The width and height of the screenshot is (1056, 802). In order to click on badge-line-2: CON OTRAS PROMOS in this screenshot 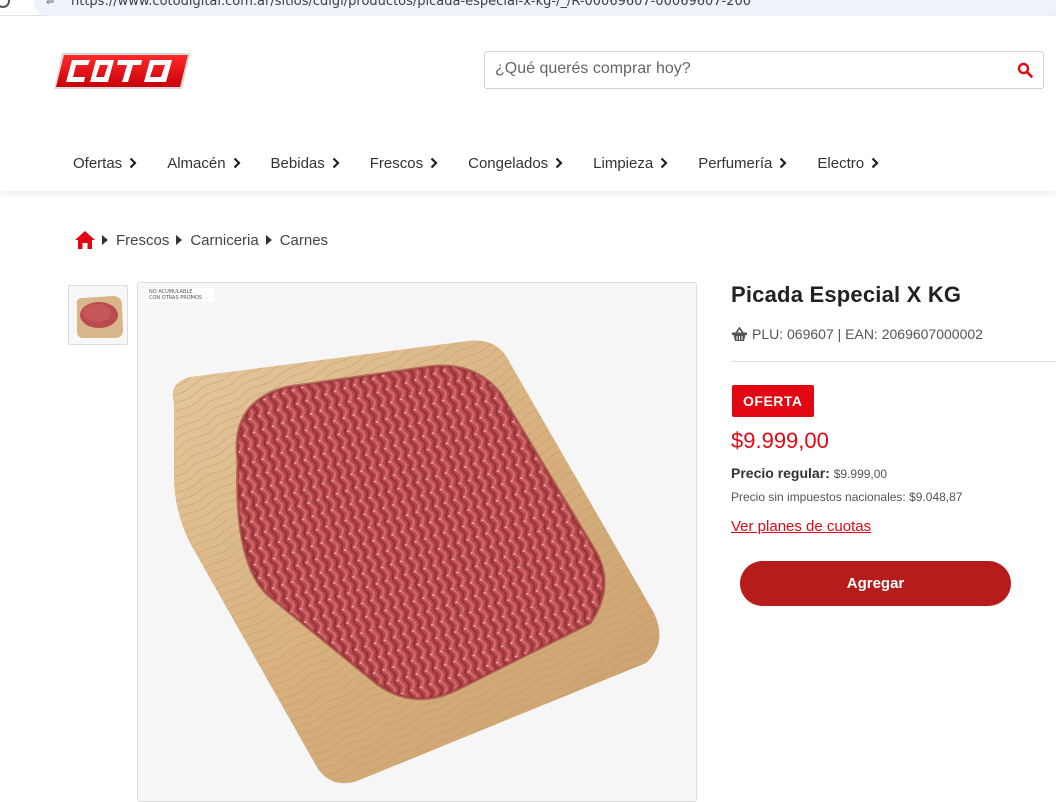, I will do `click(176, 298)`.